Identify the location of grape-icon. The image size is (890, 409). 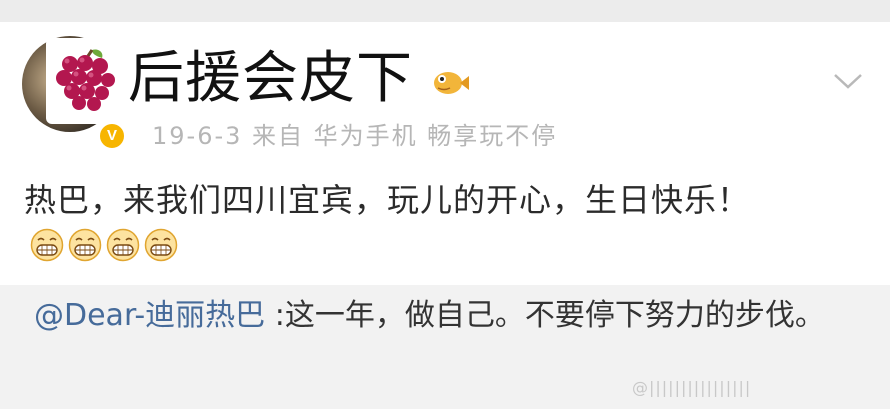
(85, 80).